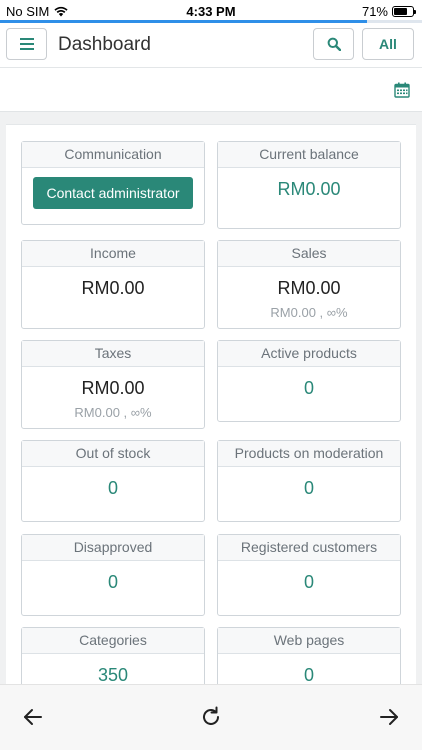 The height and width of the screenshot is (750, 422). Describe the element at coordinates (309, 641) in the screenshot. I see `card-title: Web pages` at that location.